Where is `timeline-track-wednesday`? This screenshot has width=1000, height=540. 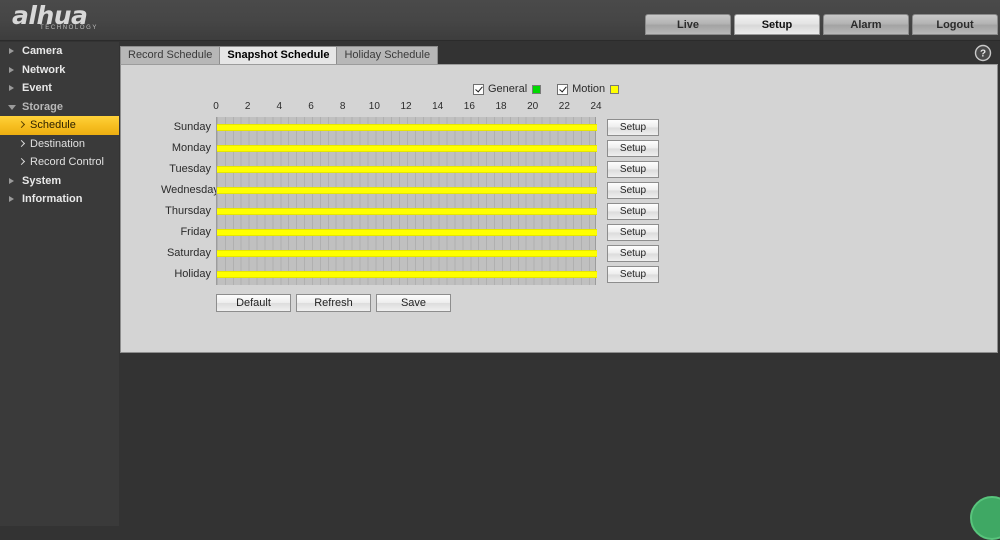
timeline-track-wednesday is located at coordinates (406, 190).